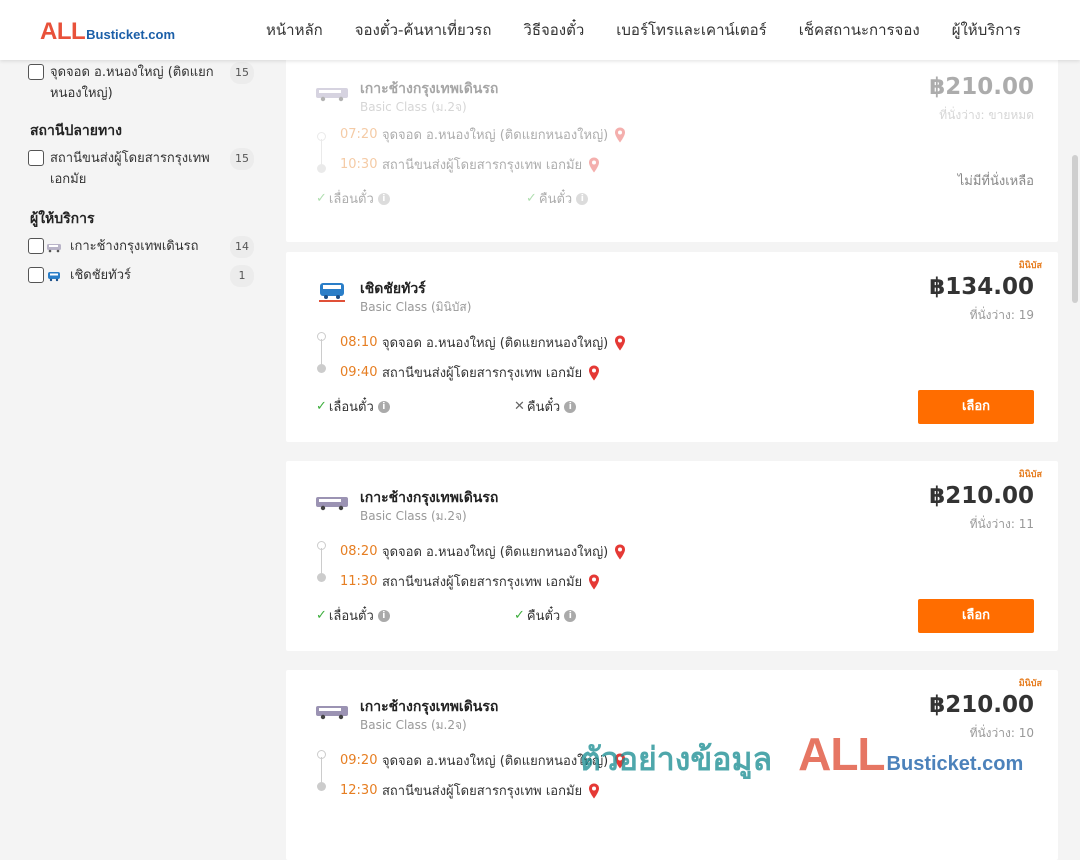 This screenshot has width=1080, height=860. What do you see at coordinates (134, 246) in the screenshot?
I see `filter-label: เกาะช้างกรุงเทพเดินรถ` at bounding box center [134, 246].